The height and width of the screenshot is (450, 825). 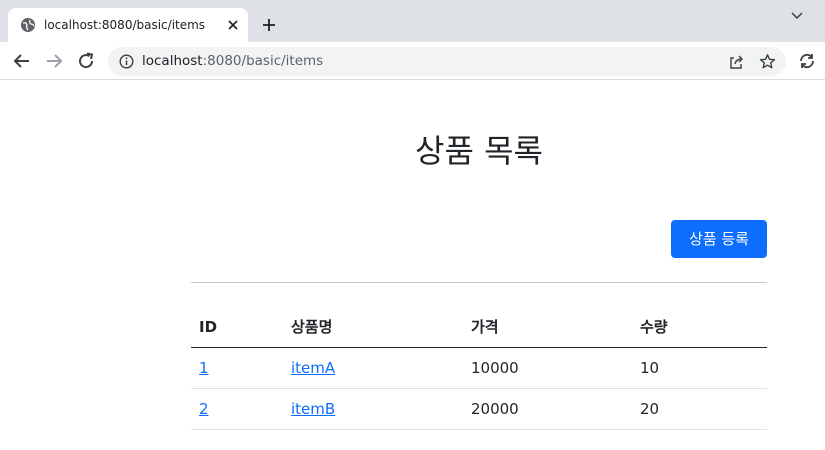 What do you see at coordinates (125, 25) in the screenshot?
I see `tab-title: localhost:8080/basic/items` at bounding box center [125, 25].